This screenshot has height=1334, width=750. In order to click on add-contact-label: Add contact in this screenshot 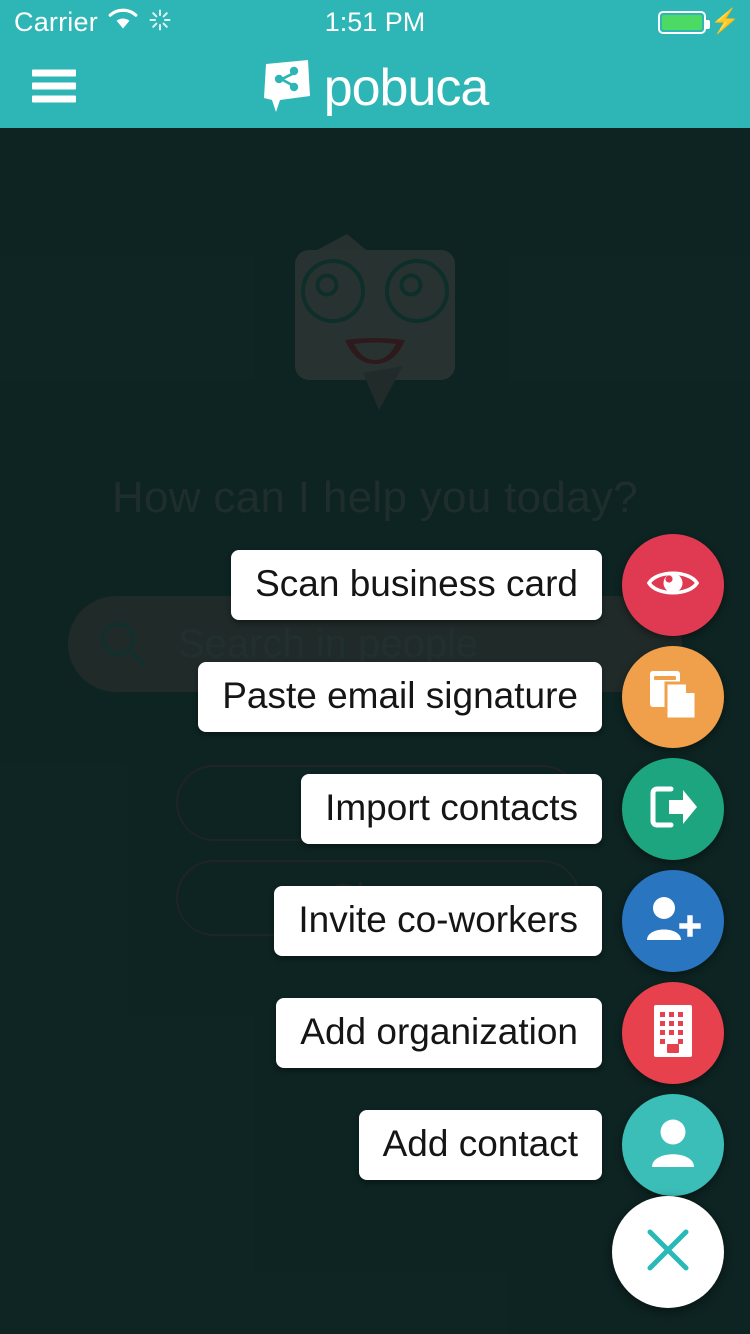, I will do `click(480, 1145)`.